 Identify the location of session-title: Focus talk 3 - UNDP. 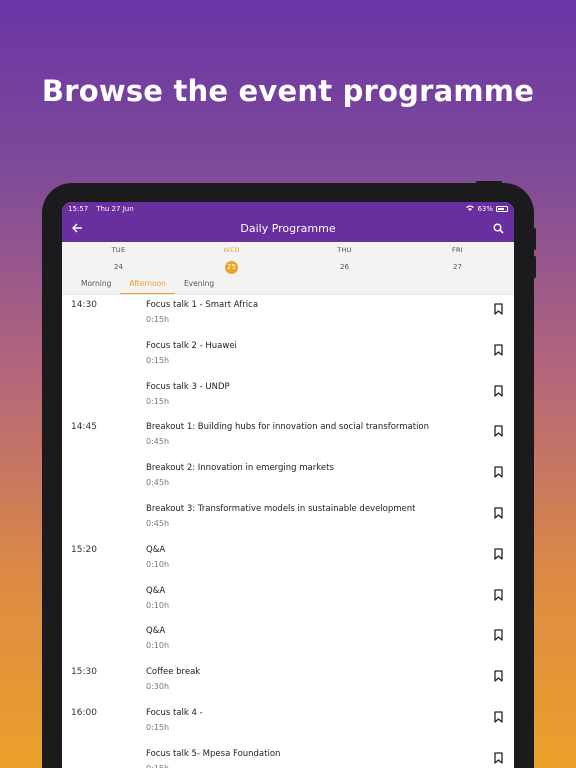
(188, 386).